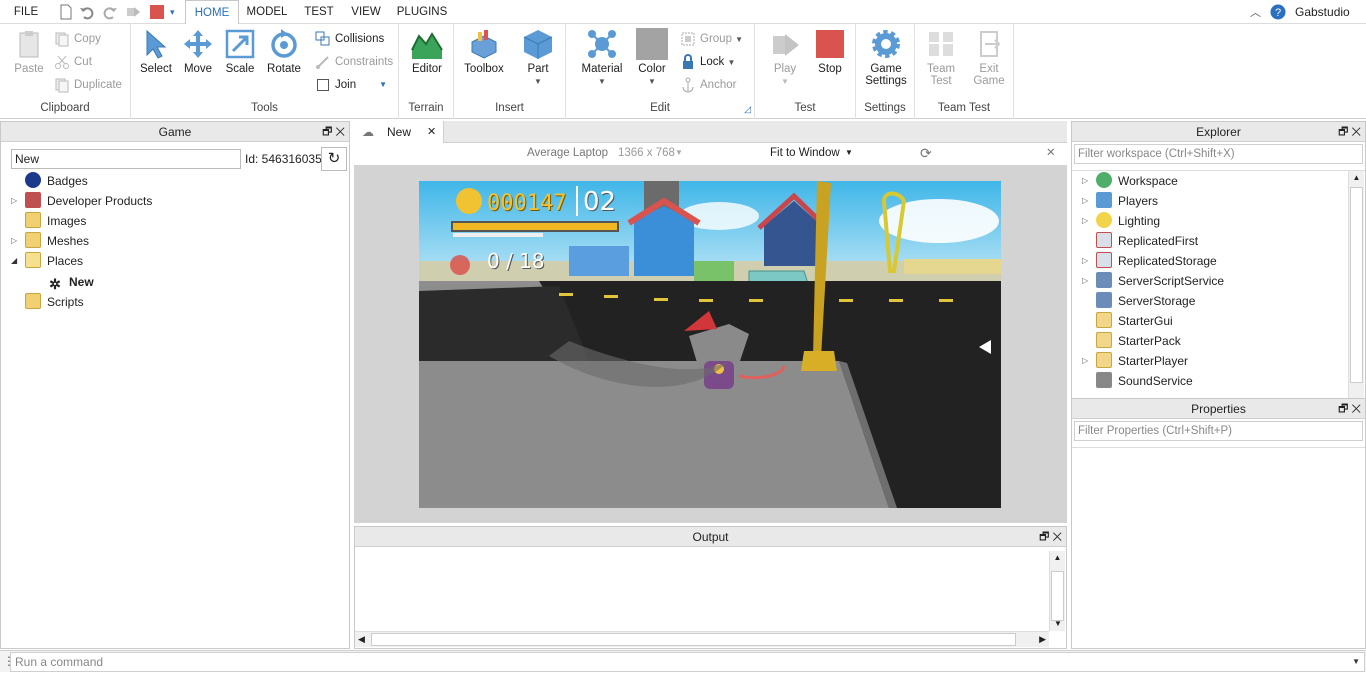  I want to click on explorer-item-players: ▷ Players, so click(1120, 201).